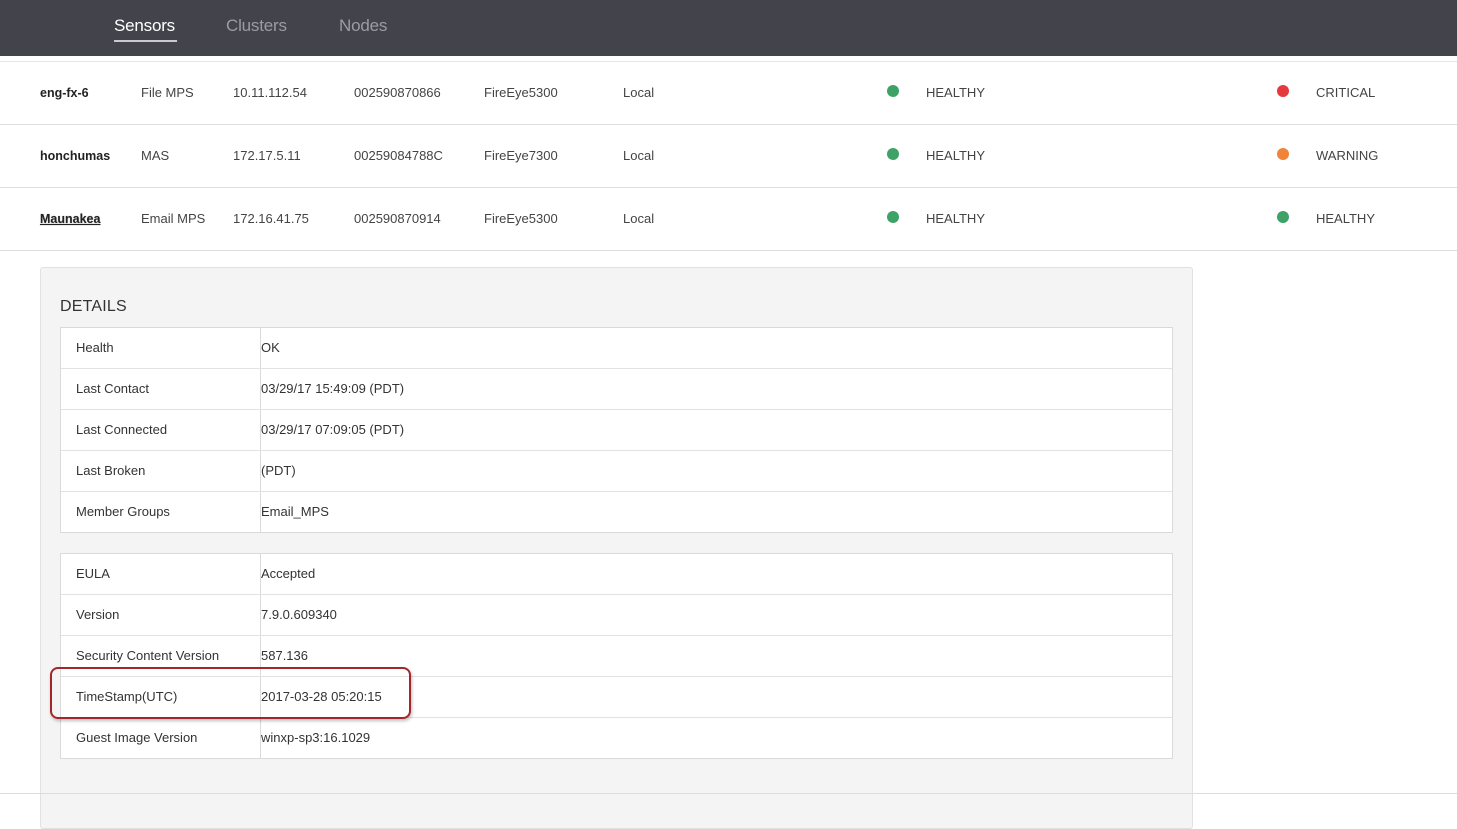  Describe the element at coordinates (398, 155) in the screenshot. I see `sensor-serial: 00259084788C` at that location.